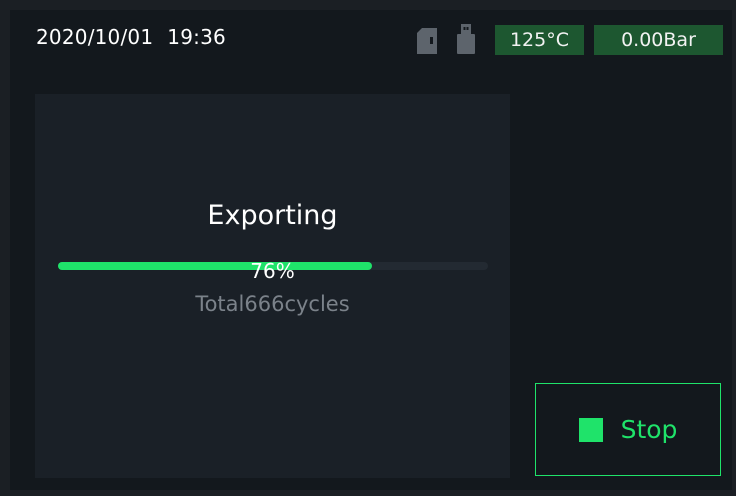 Image resolution: width=736 pixels, height=496 pixels. I want to click on stop-label: Stop, so click(649, 429).